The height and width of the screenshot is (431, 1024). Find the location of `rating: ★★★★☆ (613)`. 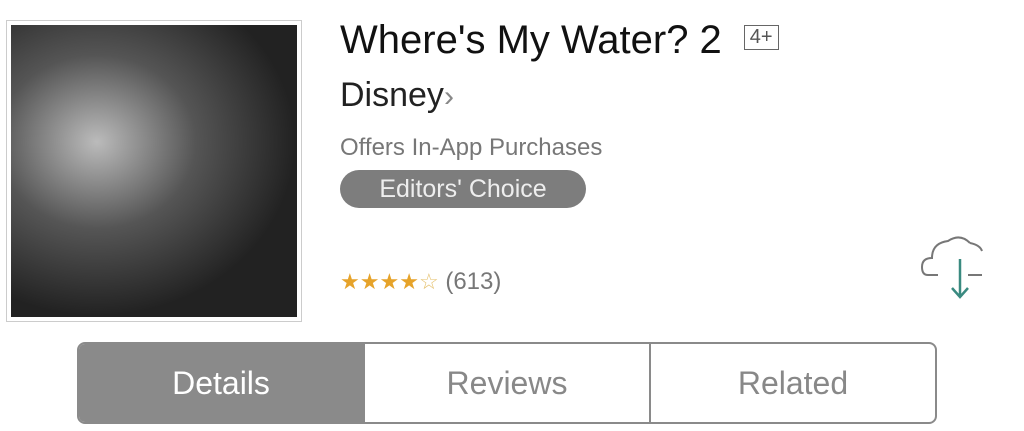

rating: ★★★★☆ (613) is located at coordinates (420, 282).